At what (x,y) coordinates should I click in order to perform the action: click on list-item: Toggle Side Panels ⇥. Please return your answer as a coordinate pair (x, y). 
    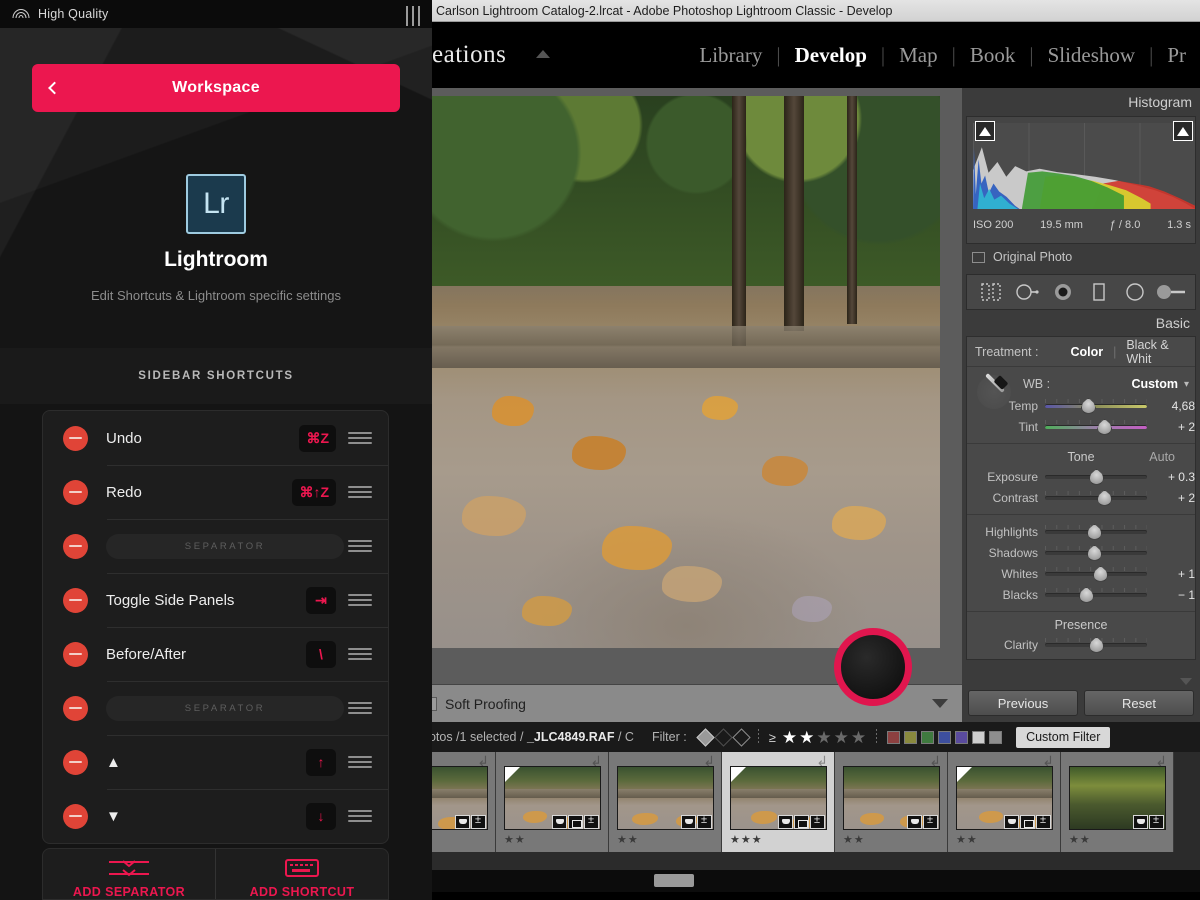
    Looking at the image, I should click on (215, 600).